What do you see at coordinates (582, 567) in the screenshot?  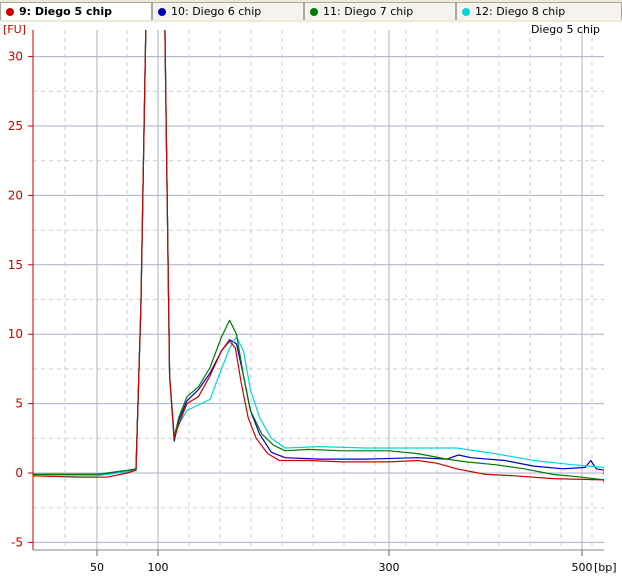 I see `x-tick-label: 500` at bounding box center [582, 567].